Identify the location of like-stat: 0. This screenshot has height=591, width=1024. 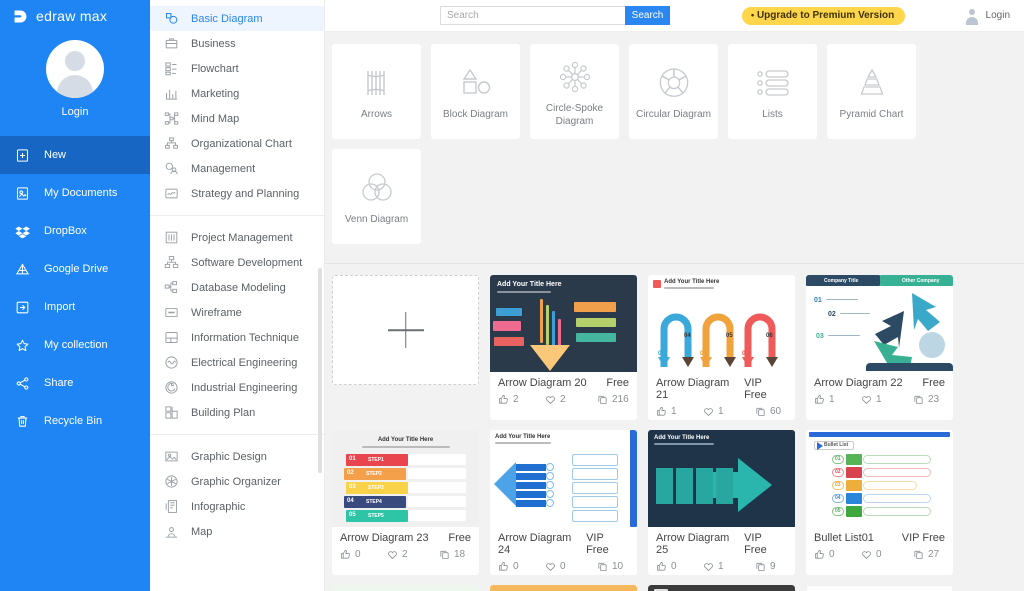
(521, 566).